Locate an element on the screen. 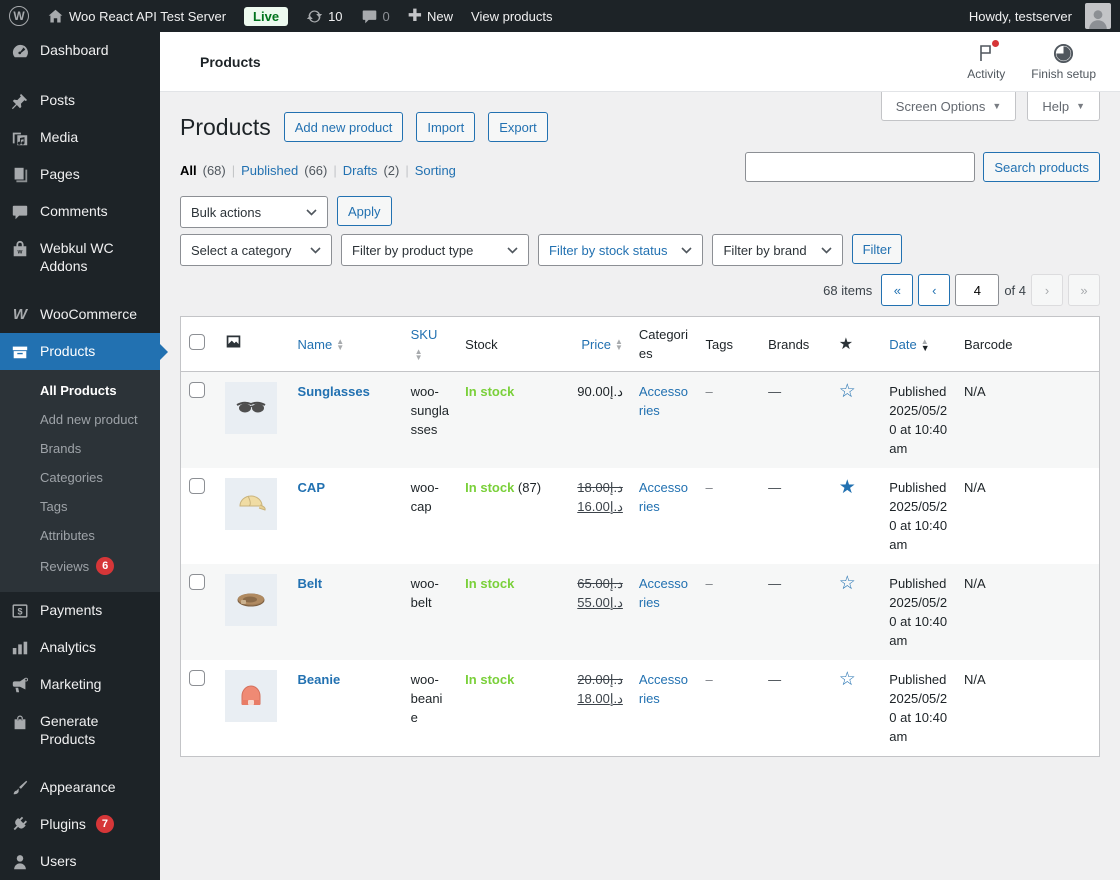 The image size is (1120, 880). brand-filter-select: Filter by brand is located at coordinates (777, 250).